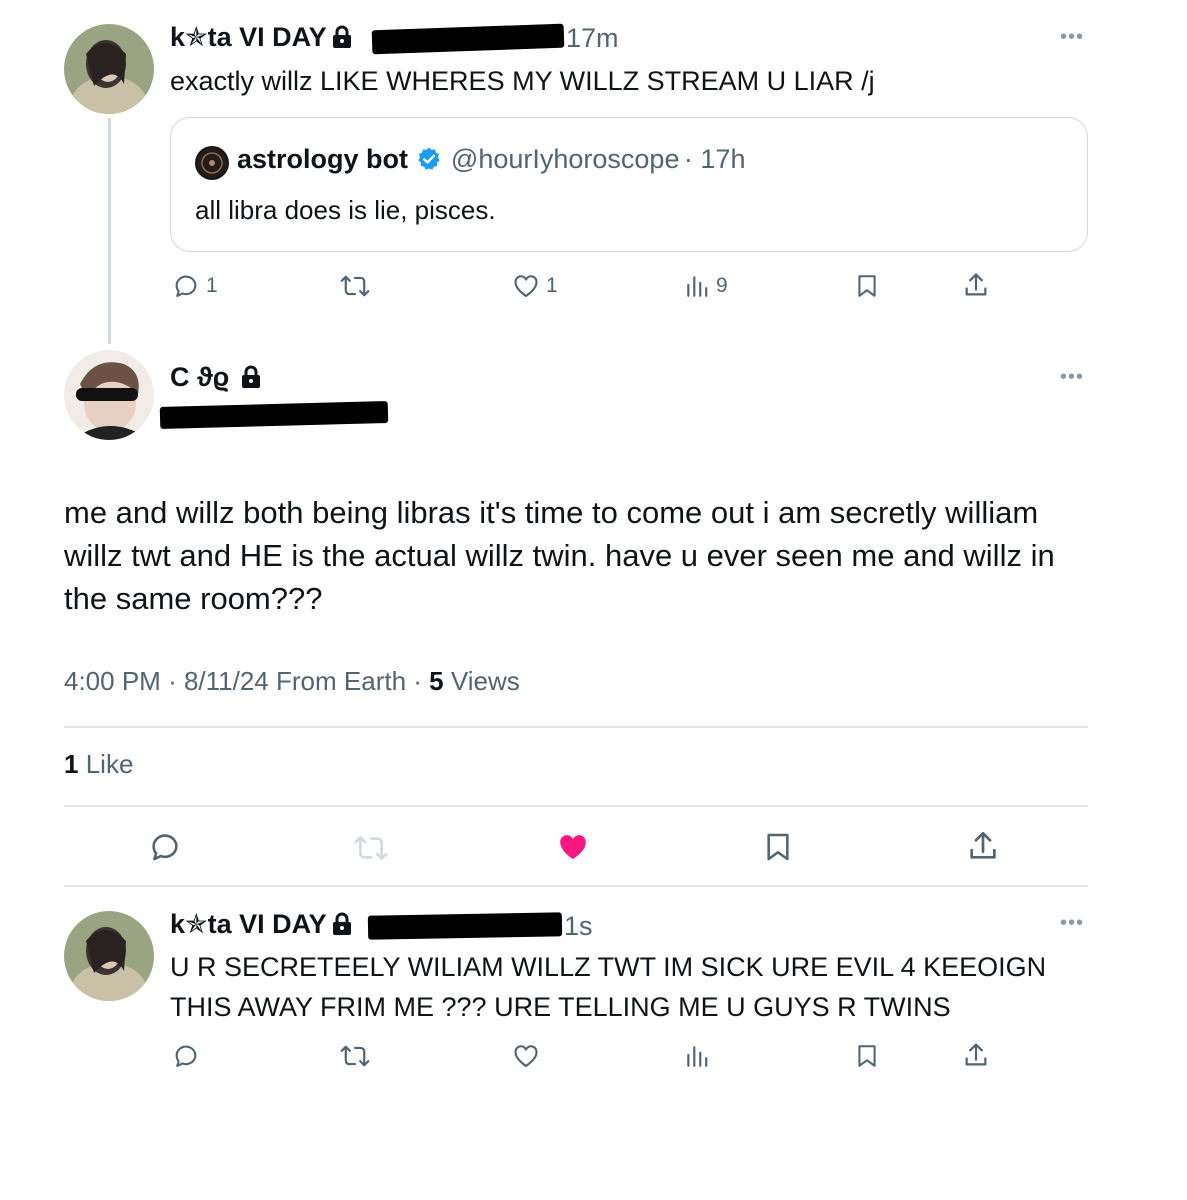 The width and height of the screenshot is (1187, 1200). I want to click on views-label: Views, so click(485, 681).